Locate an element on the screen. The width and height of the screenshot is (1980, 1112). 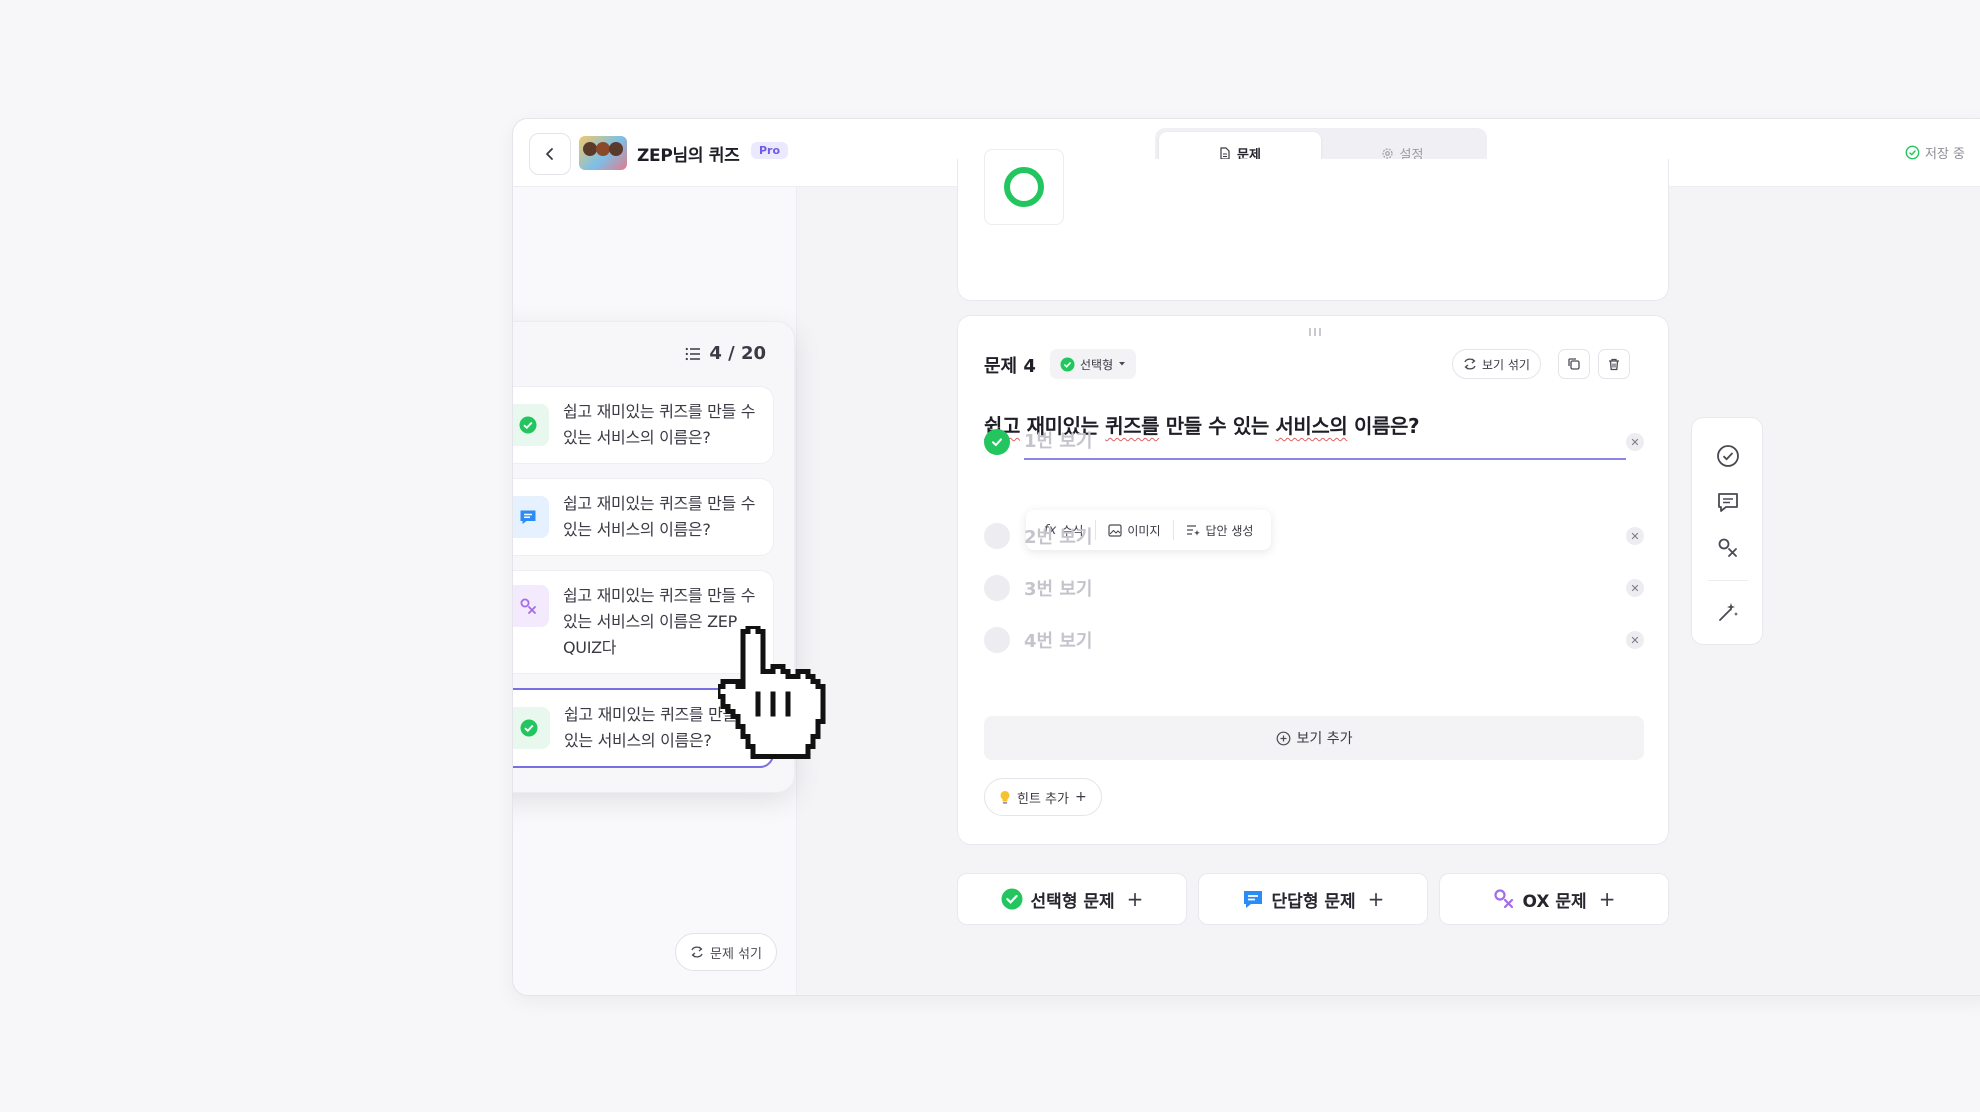
trash-icon is located at coordinates (1614, 364).